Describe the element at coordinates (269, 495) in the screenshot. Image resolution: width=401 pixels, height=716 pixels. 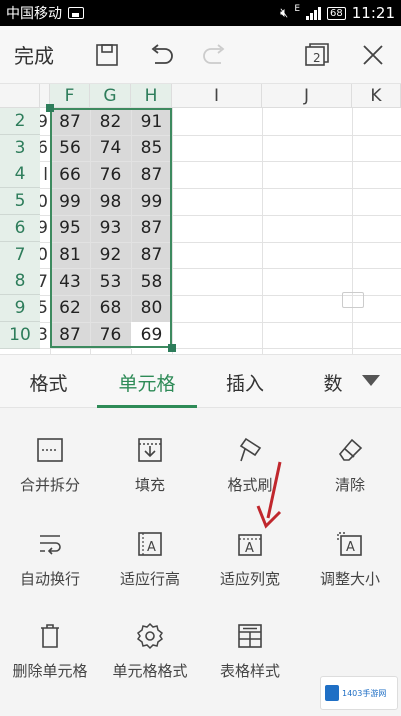
I see `annotation-arrow-icon` at that location.